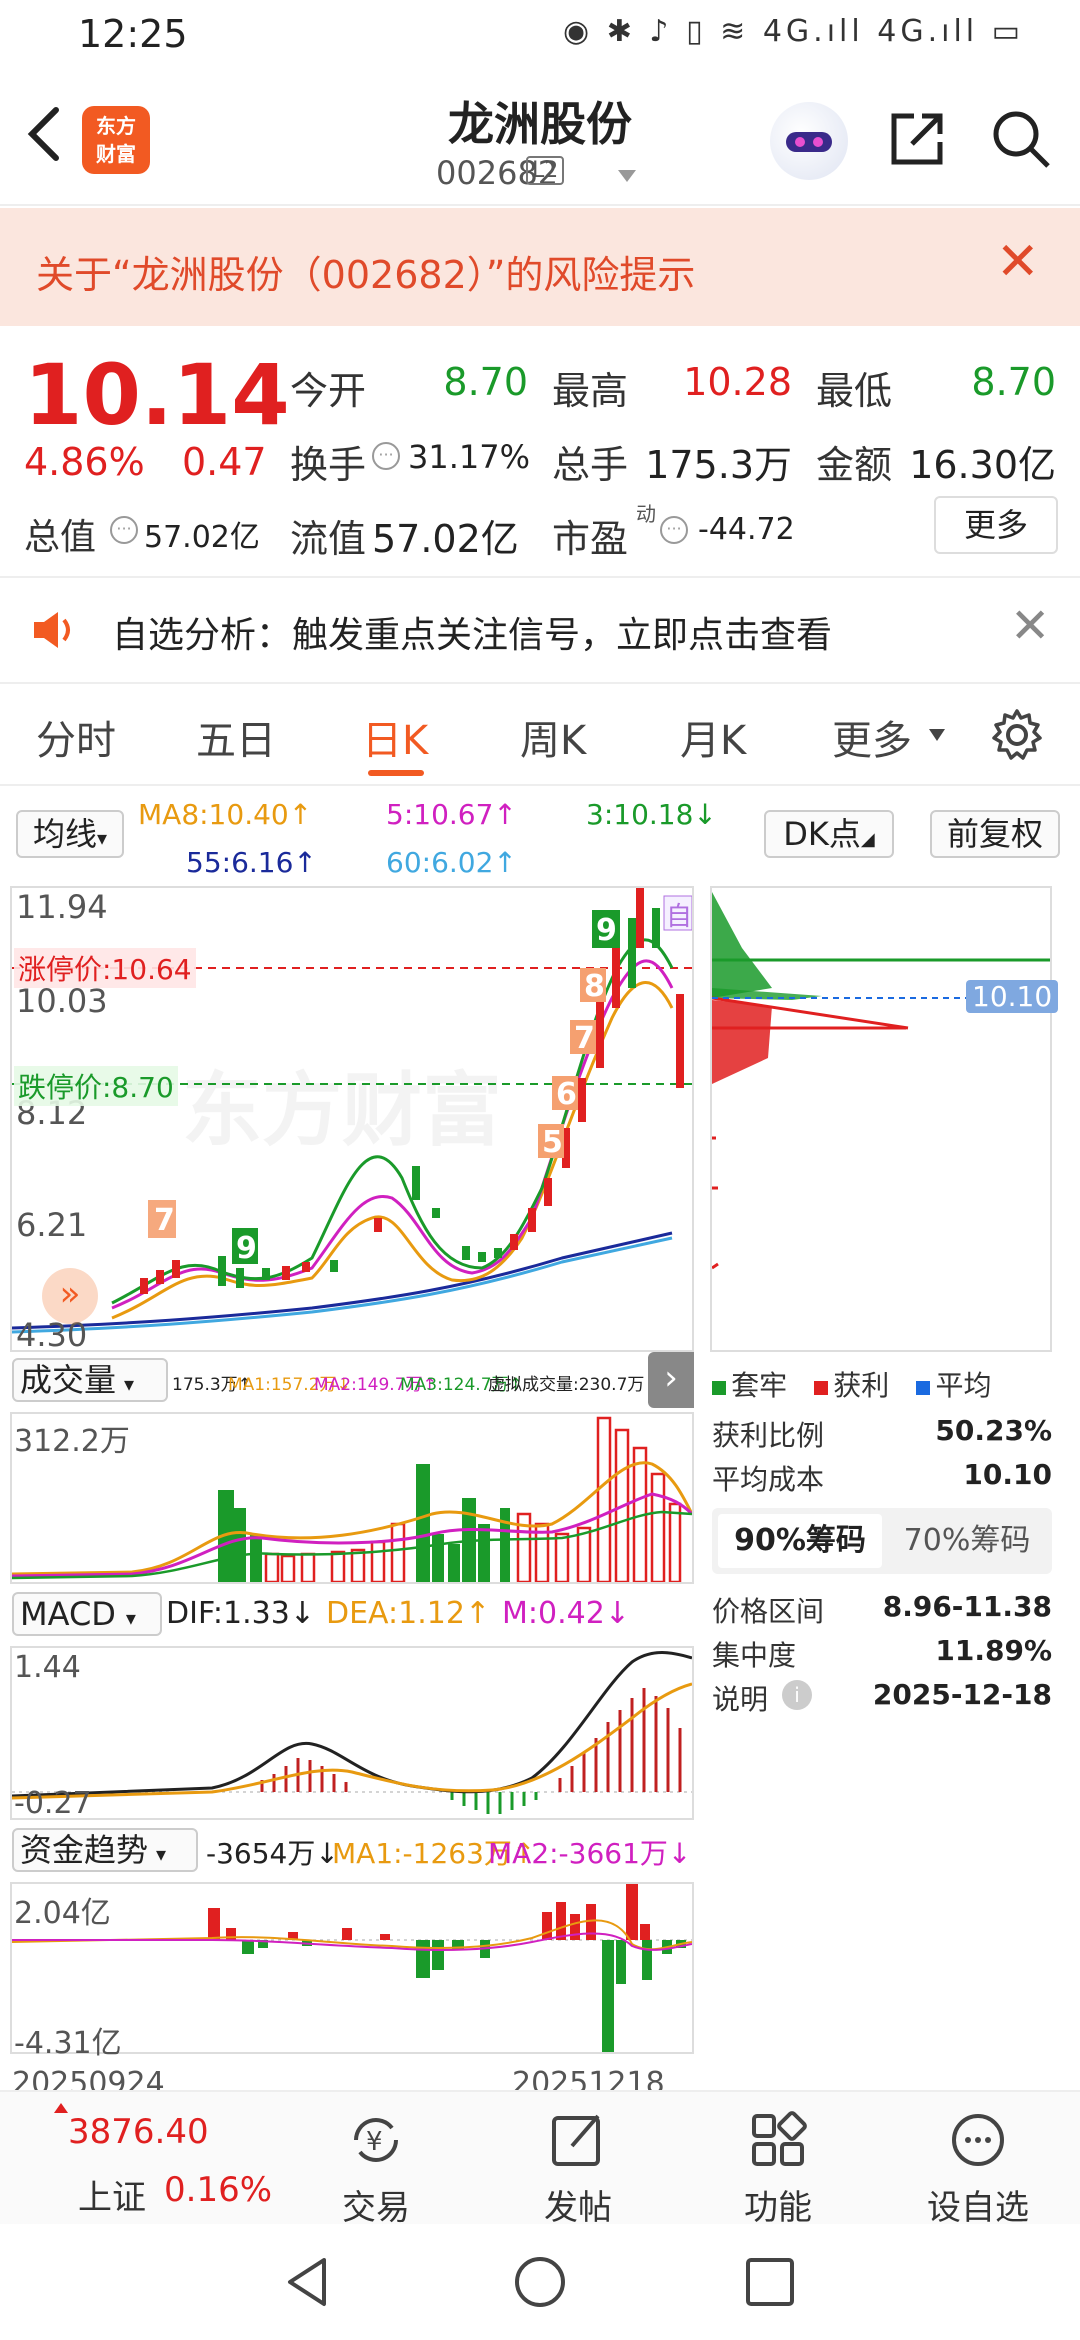  Describe the element at coordinates (770, 2282) in the screenshot. I see `recents-square-icon` at that location.